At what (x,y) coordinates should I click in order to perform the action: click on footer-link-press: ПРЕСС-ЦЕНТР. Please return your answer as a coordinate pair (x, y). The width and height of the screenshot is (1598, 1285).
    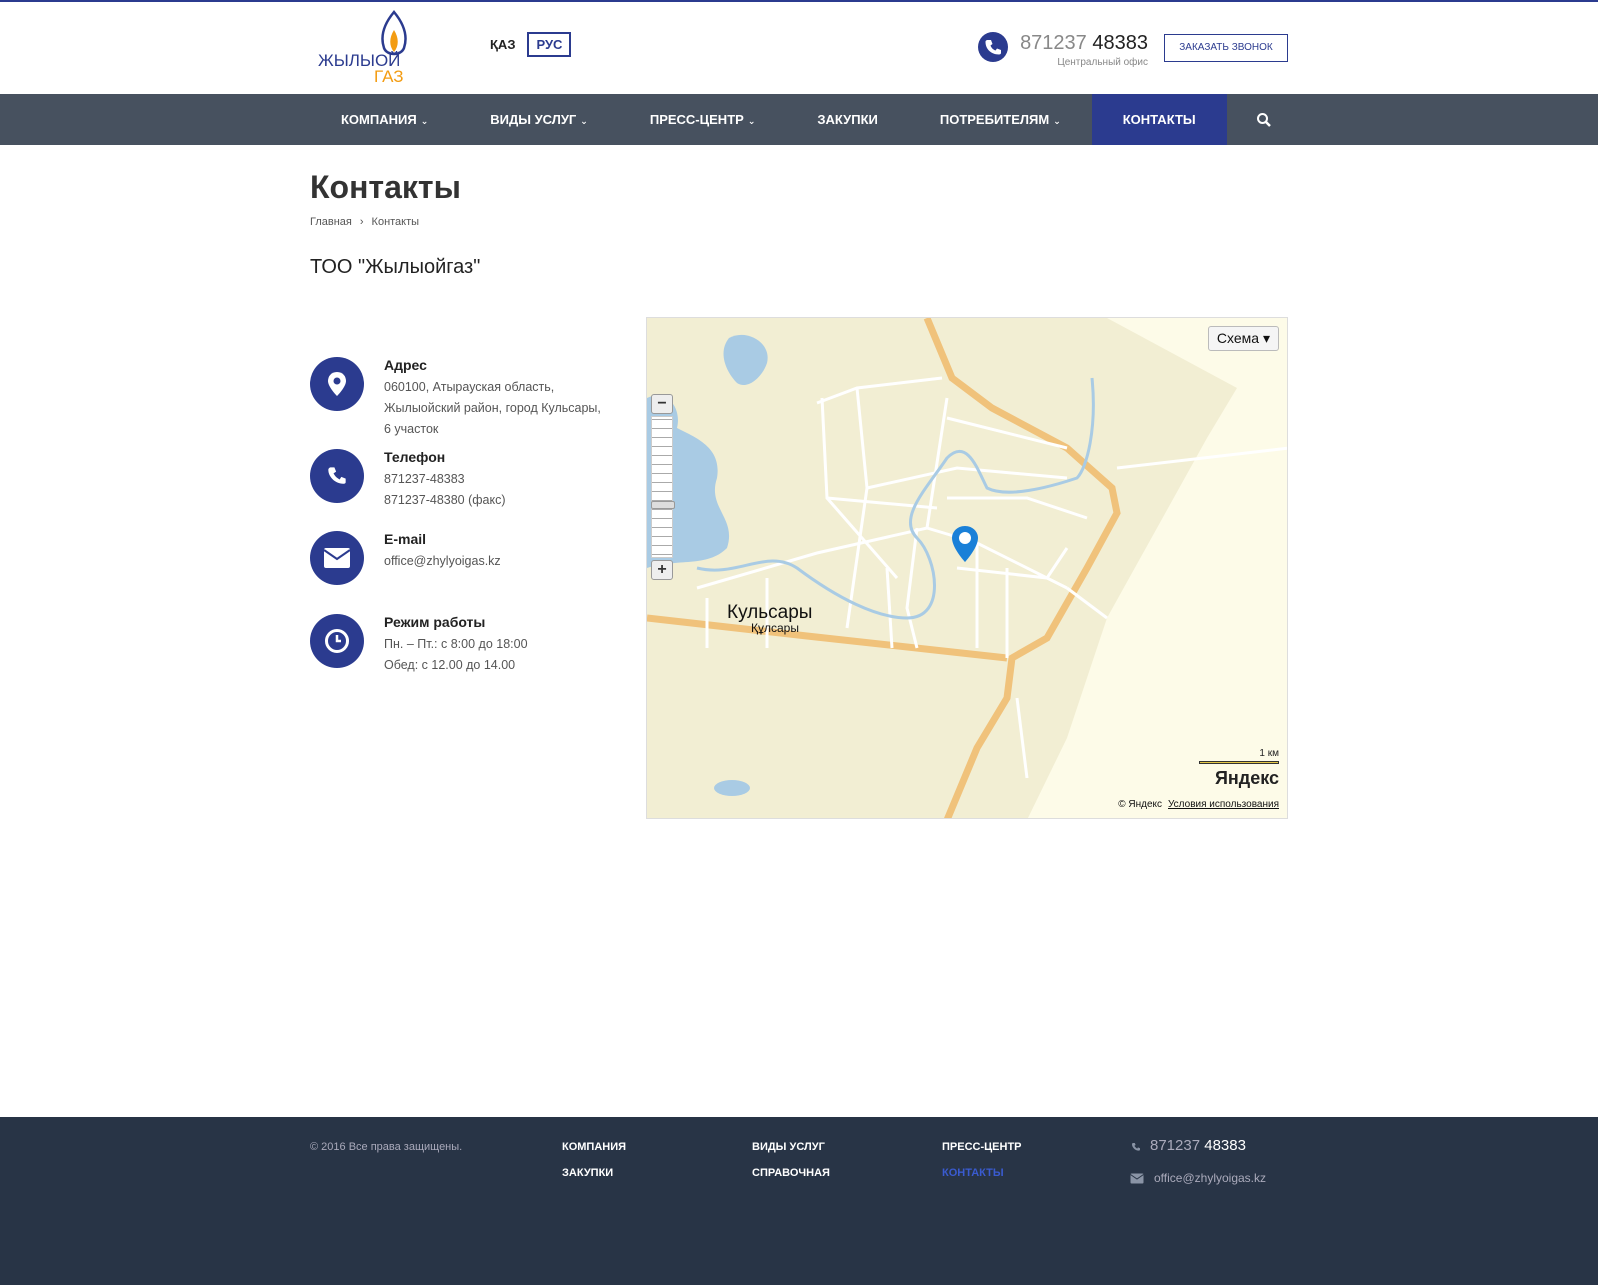
    Looking at the image, I should click on (982, 1147).